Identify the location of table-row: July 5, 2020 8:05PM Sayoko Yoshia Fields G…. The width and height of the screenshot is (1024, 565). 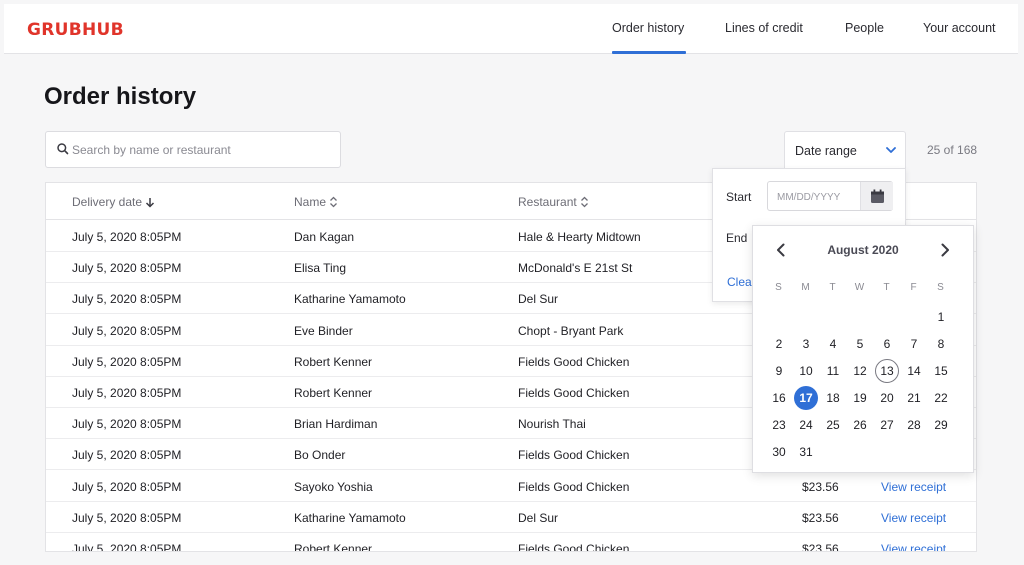
(511, 486).